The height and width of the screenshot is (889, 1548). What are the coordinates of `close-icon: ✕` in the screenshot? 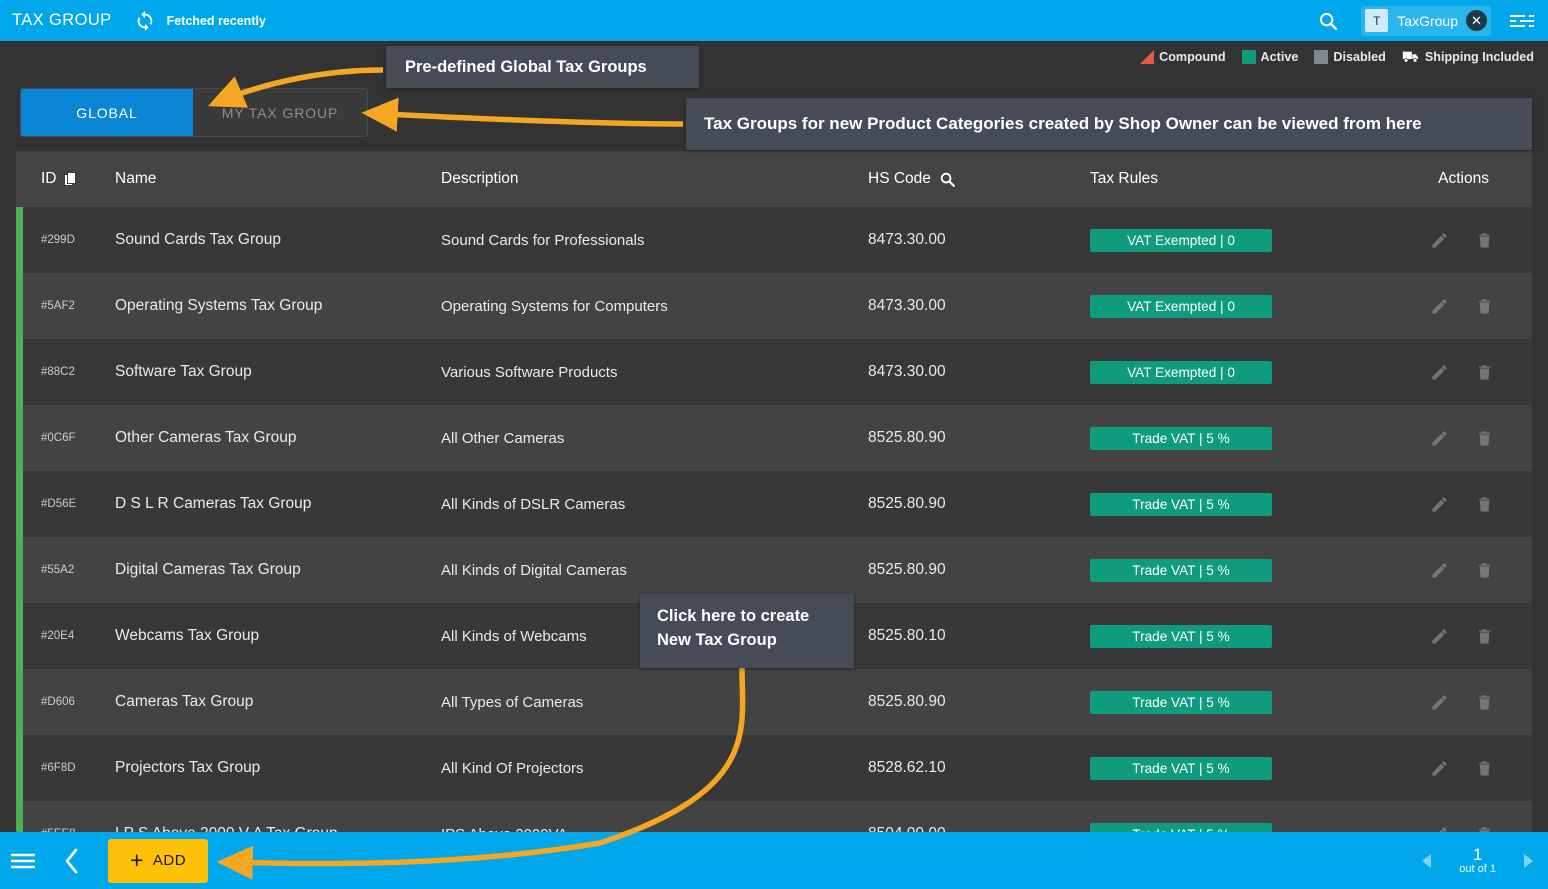 It's located at (1476, 20).